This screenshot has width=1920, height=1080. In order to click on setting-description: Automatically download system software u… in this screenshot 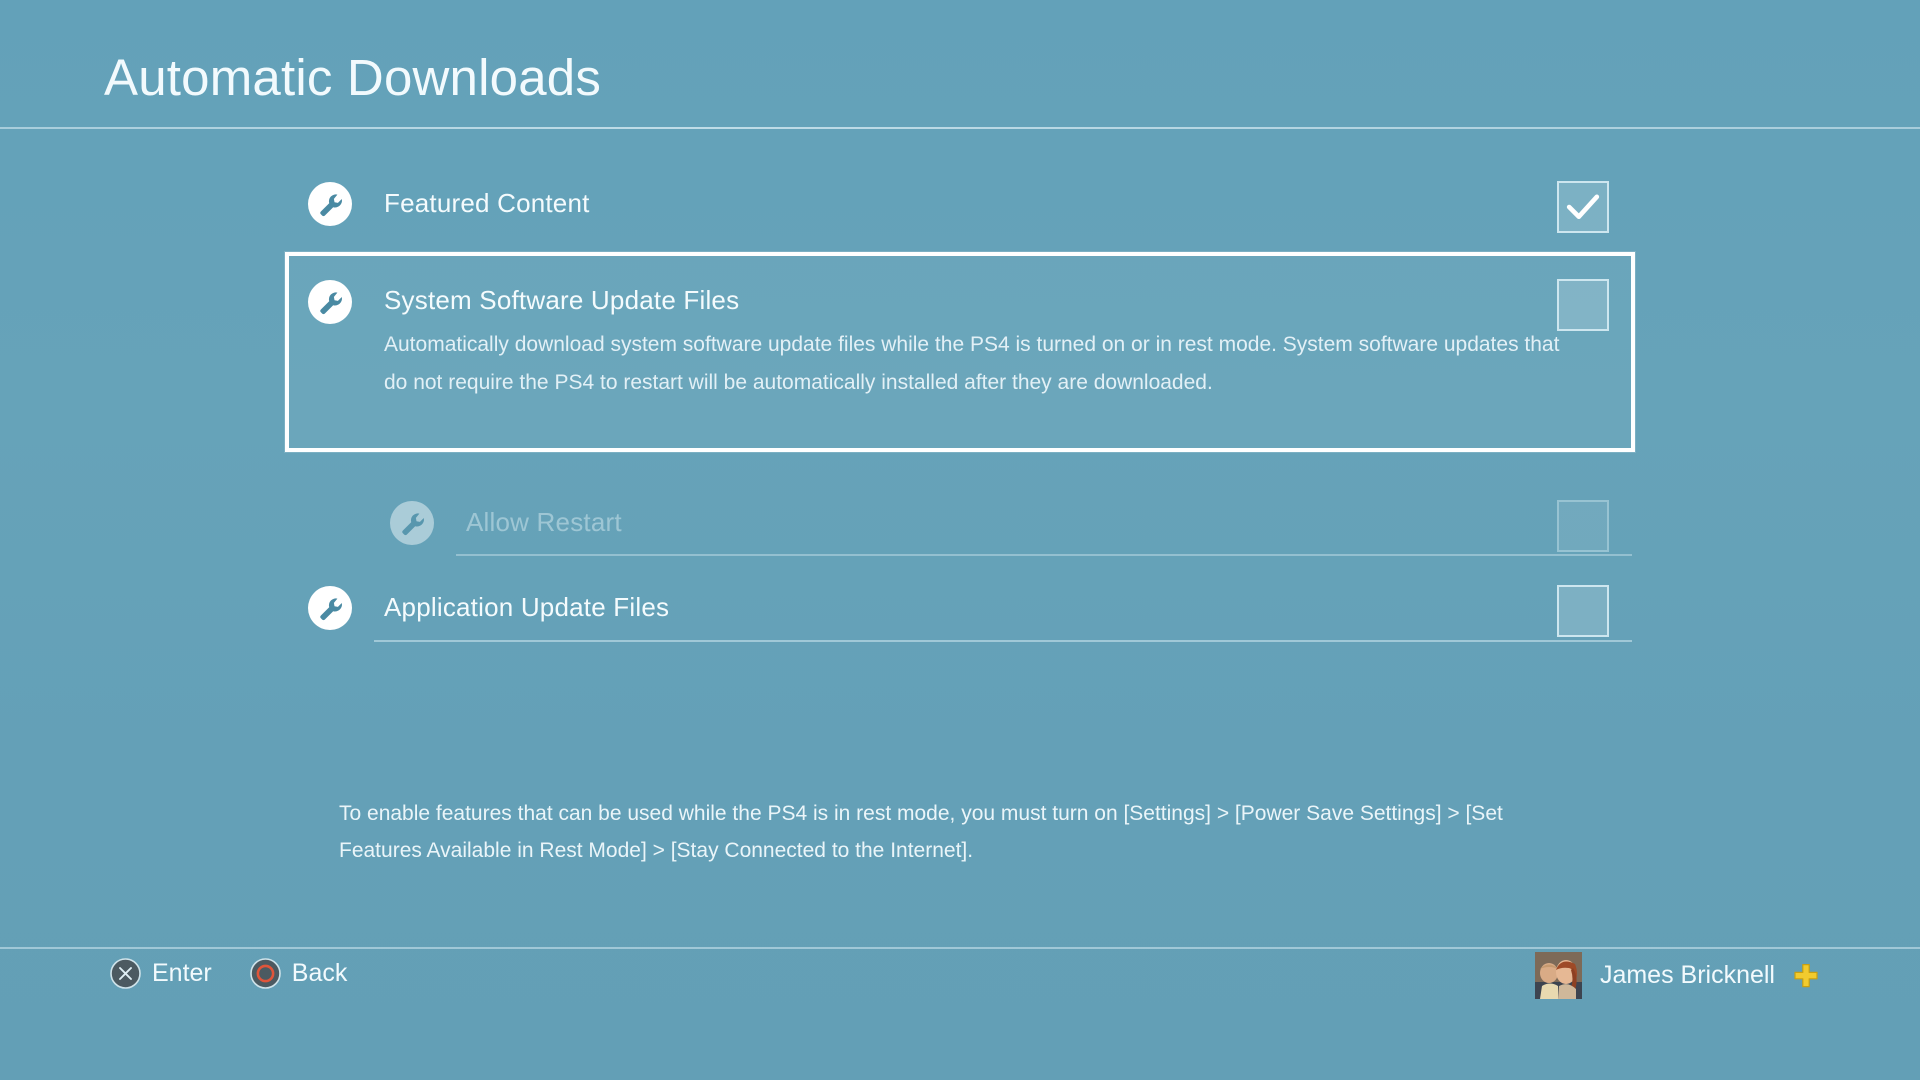, I will do `click(972, 363)`.